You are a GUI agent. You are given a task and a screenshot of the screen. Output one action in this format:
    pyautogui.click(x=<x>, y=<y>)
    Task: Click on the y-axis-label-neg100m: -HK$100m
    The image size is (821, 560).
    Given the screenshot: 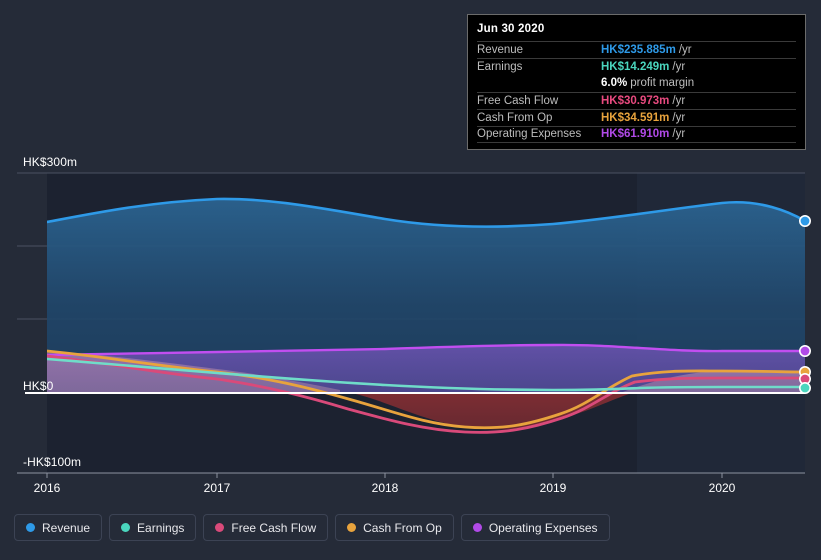 What is the action you would take?
    pyautogui.click(x=52, y=462)
    